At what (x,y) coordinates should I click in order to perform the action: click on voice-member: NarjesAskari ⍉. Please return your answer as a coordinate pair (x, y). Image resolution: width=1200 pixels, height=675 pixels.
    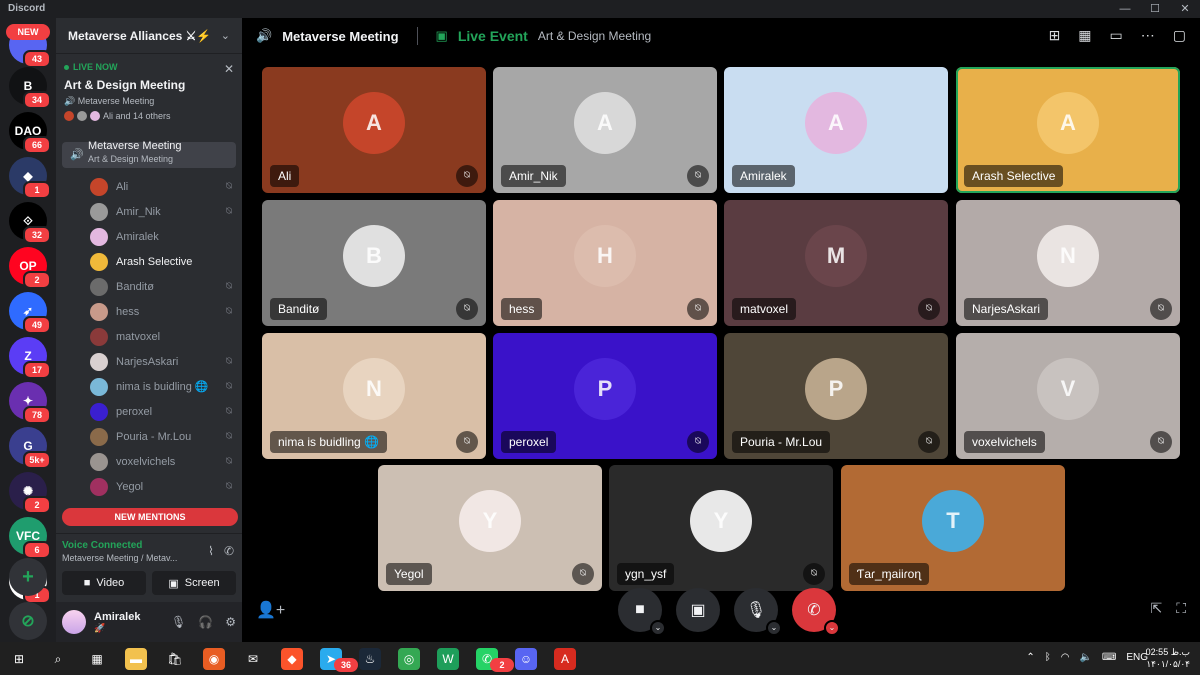
    Looking at the image, I should click on (149, 361).